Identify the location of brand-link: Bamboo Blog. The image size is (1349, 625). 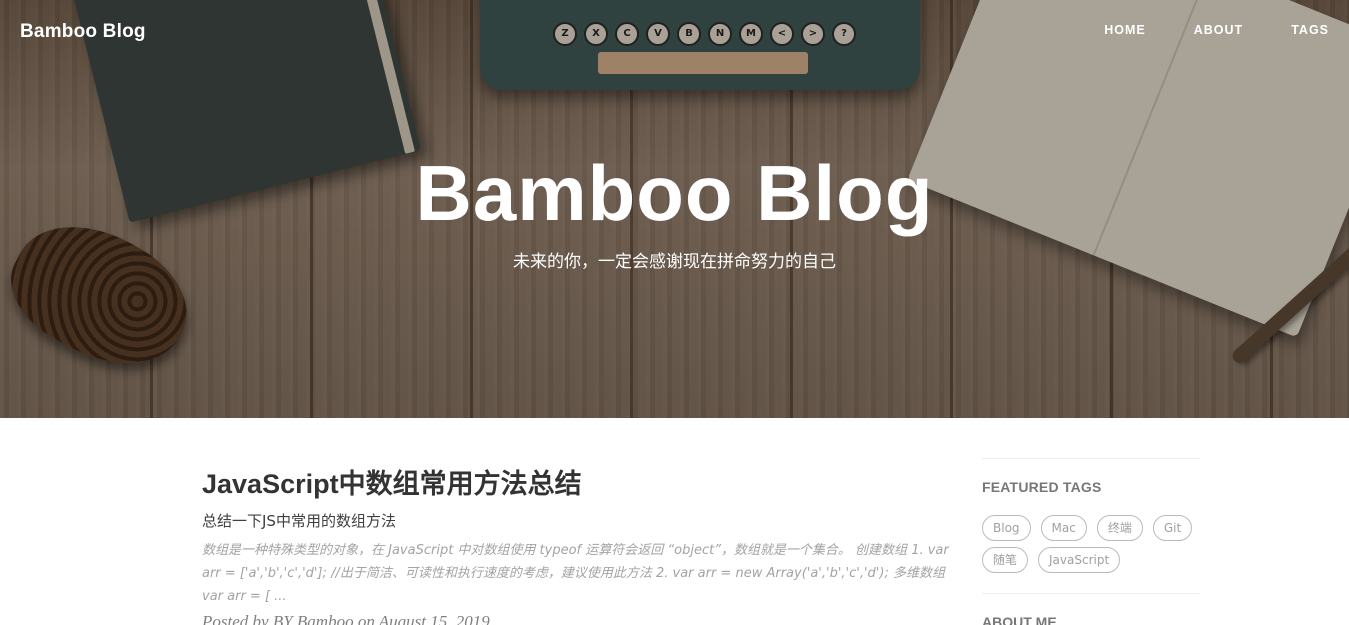
(83, 32).